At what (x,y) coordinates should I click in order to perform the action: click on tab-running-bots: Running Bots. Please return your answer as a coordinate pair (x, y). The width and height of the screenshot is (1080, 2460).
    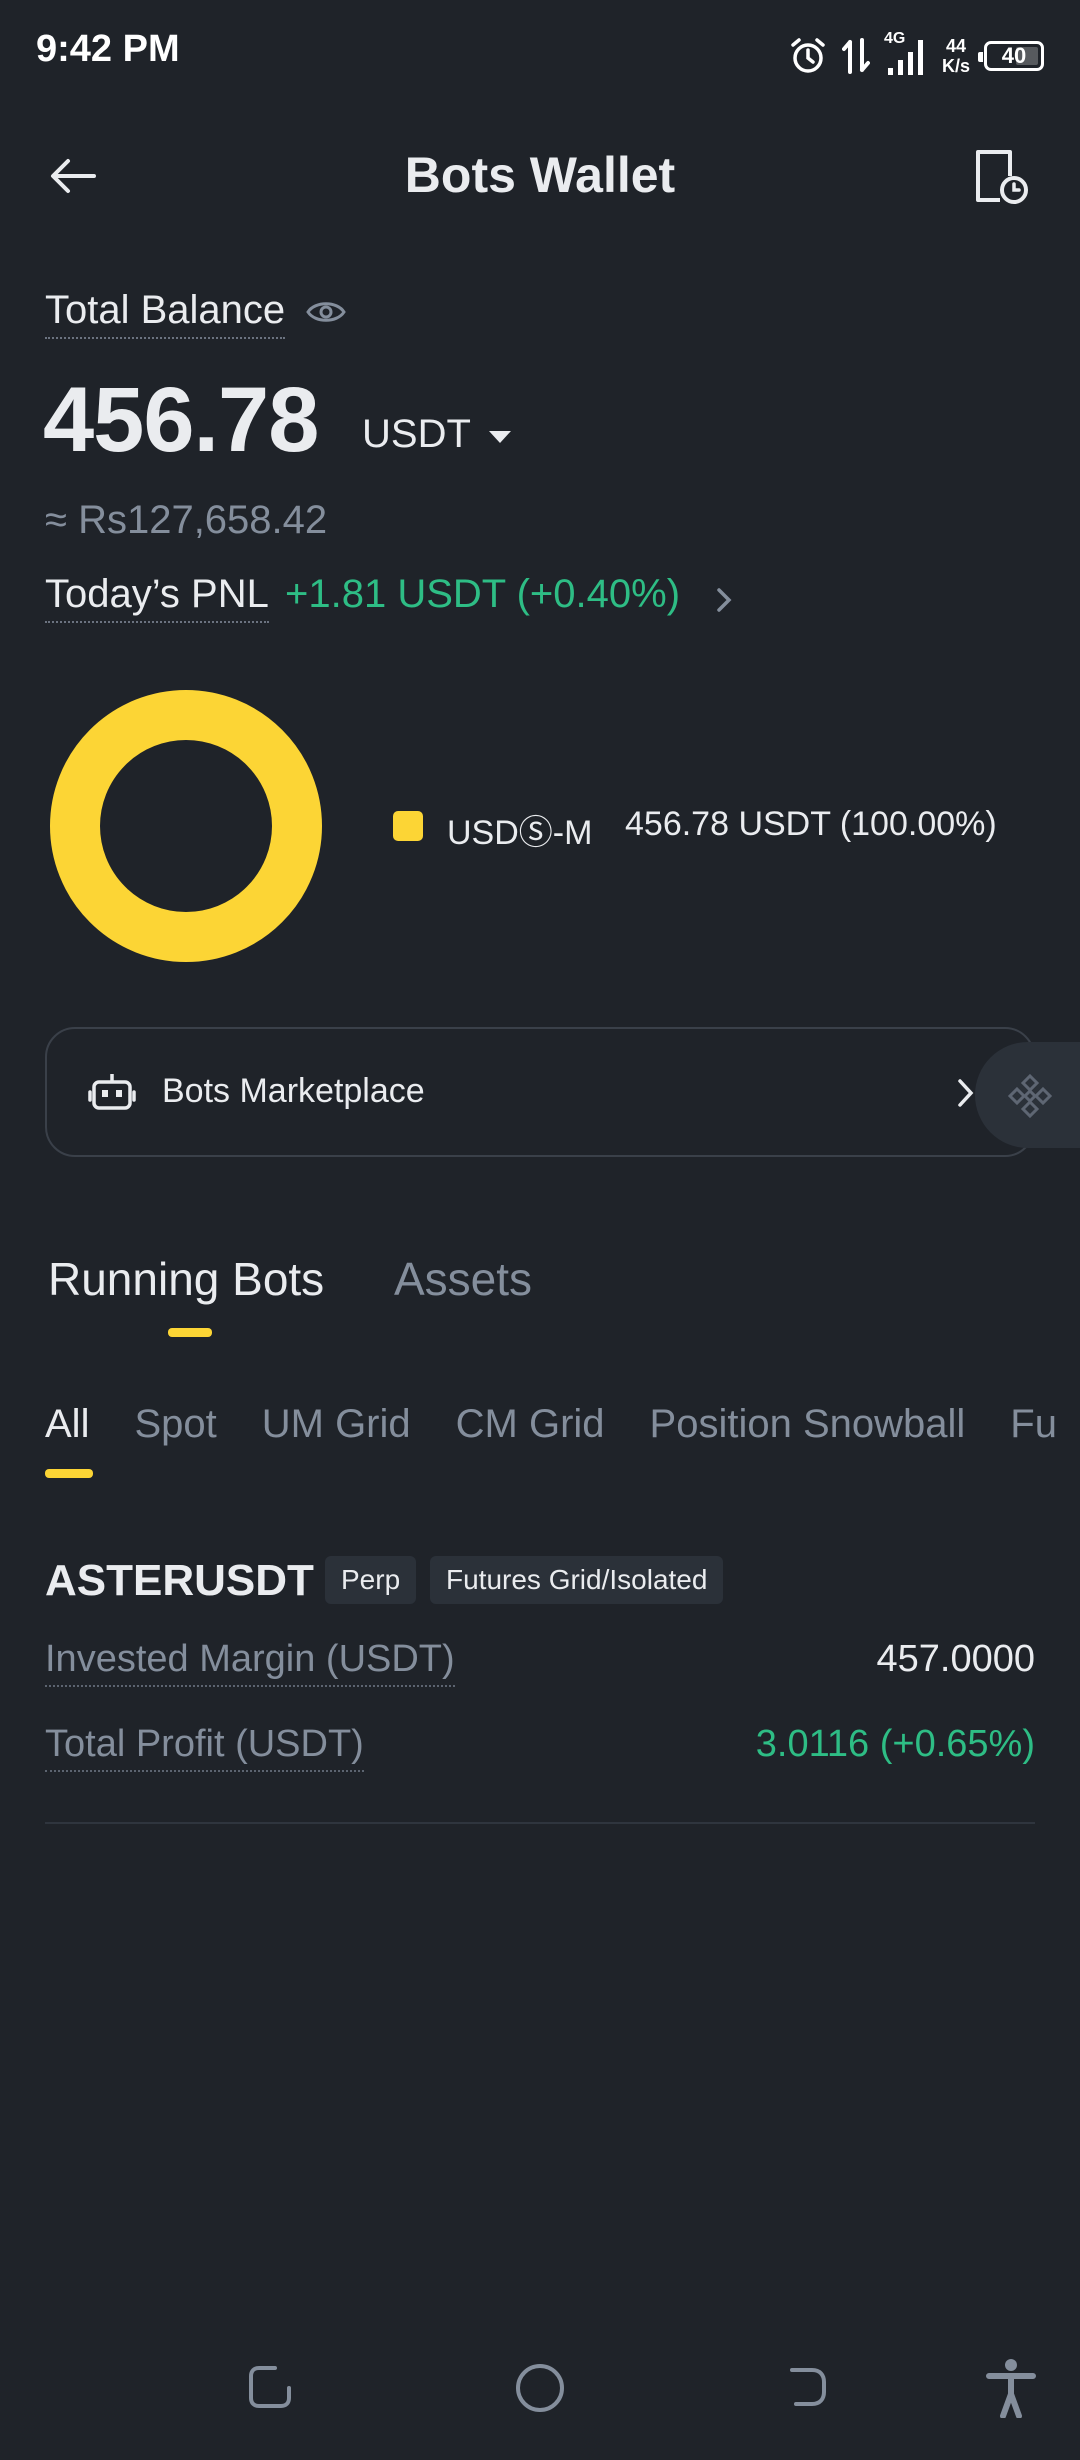
    Looking at the image, I should click on (186, 1279).